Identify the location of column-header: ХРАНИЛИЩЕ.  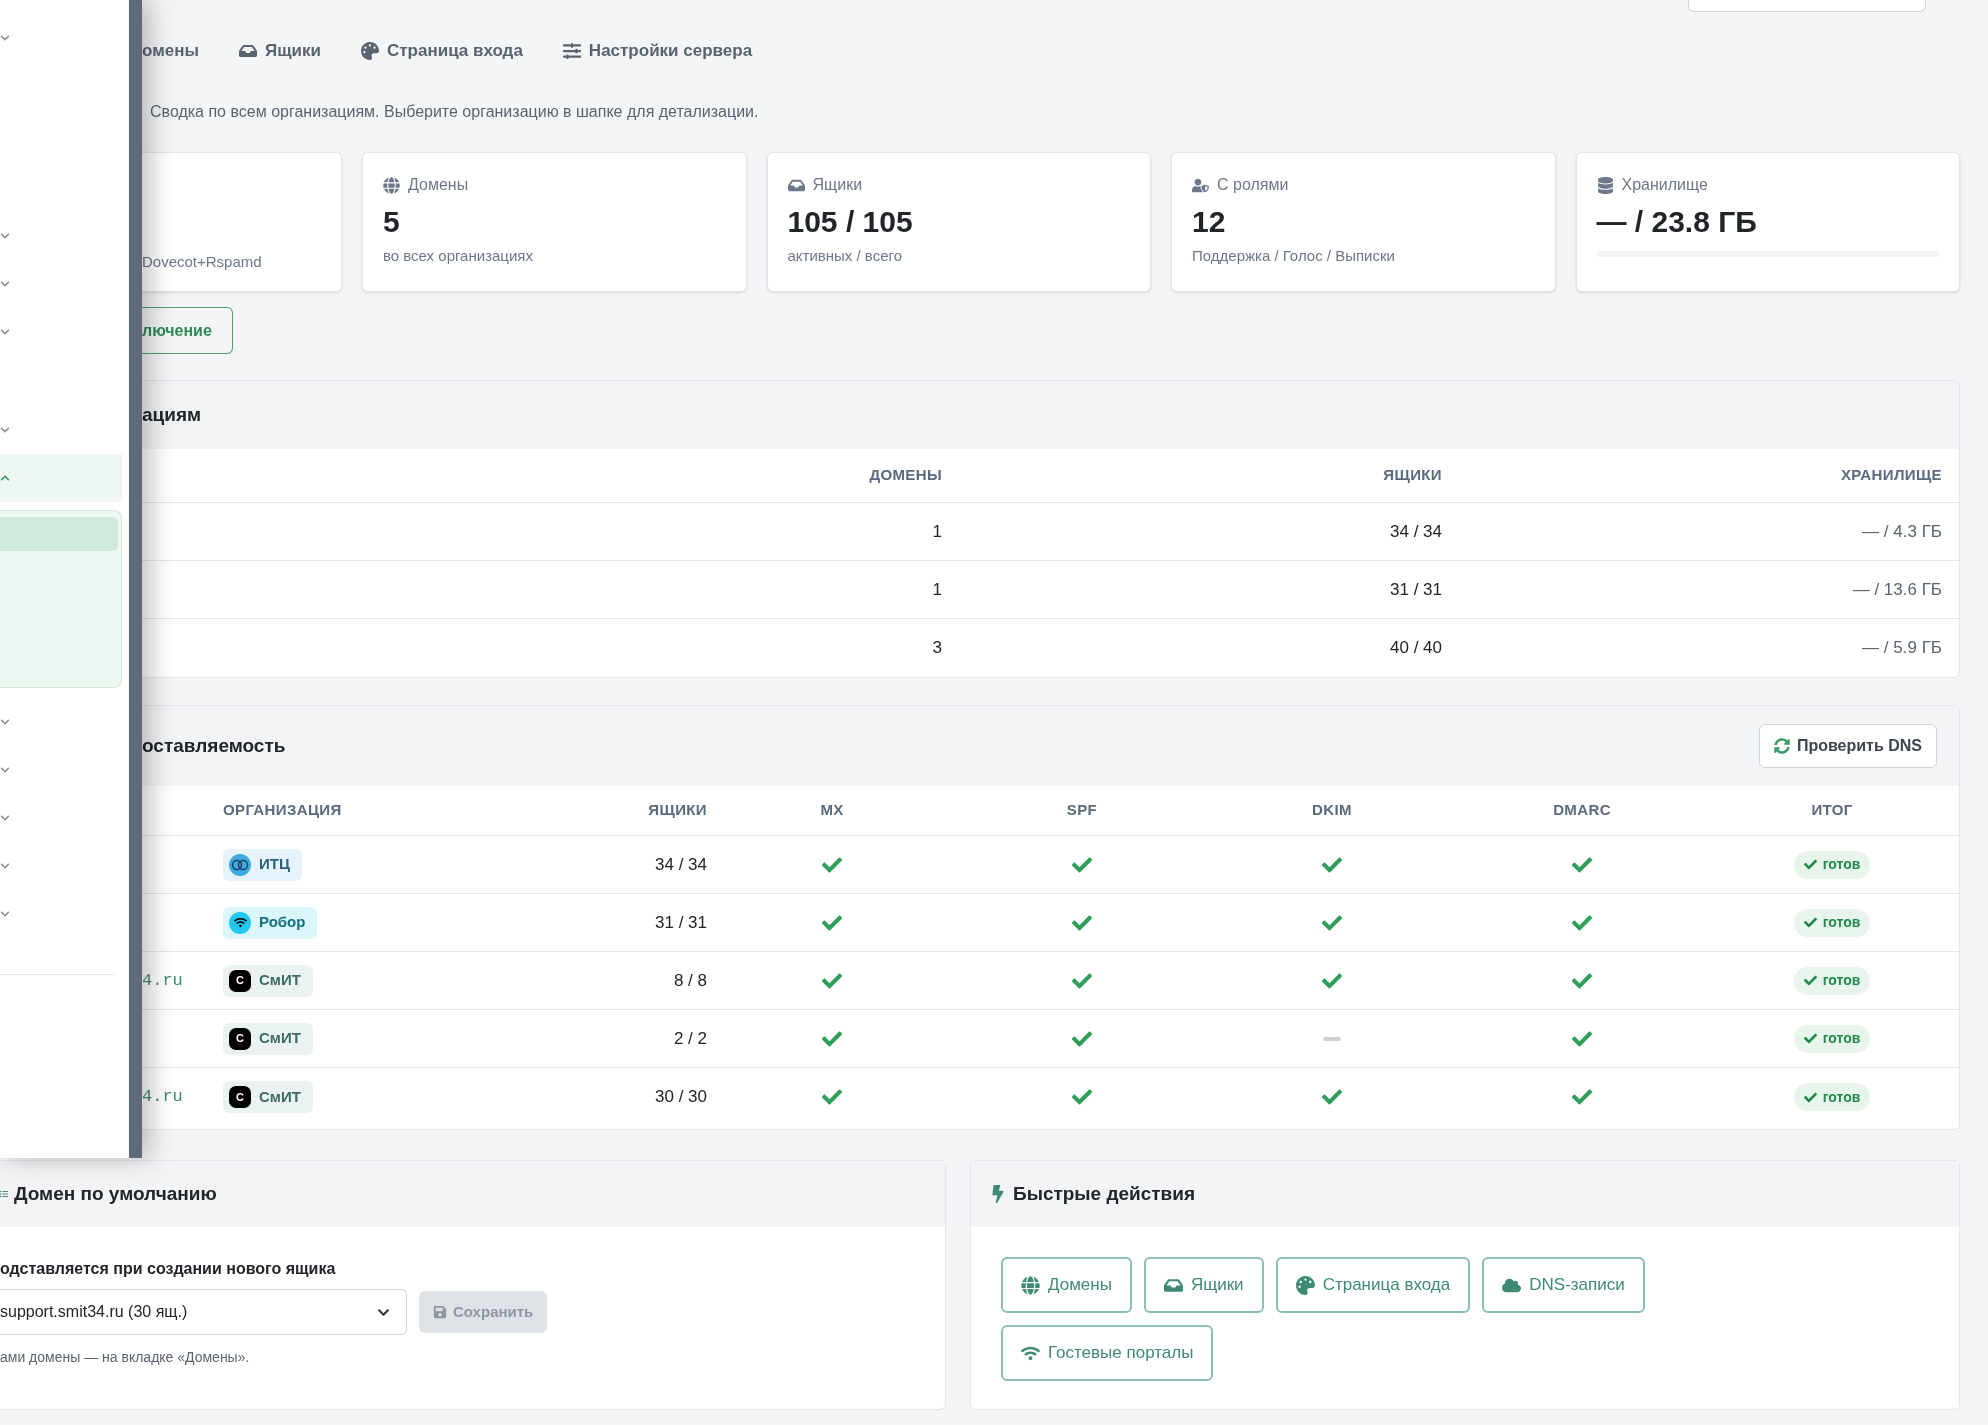
(1891, 475).